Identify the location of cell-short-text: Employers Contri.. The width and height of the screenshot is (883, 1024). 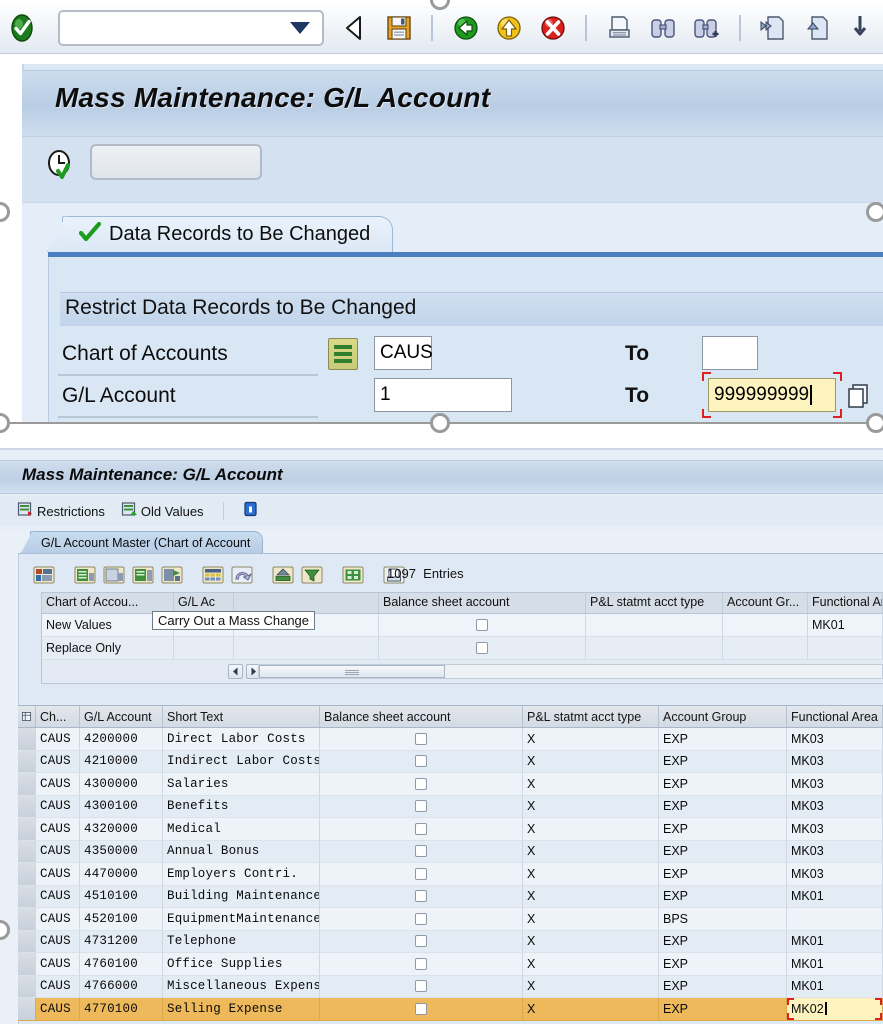
(241, 874).